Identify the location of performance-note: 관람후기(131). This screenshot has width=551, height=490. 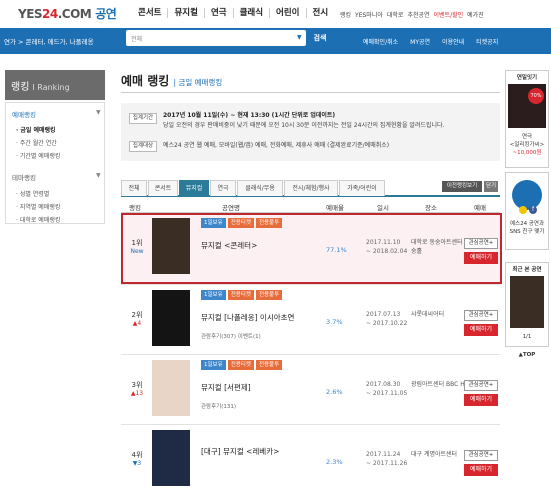
(218, 406).